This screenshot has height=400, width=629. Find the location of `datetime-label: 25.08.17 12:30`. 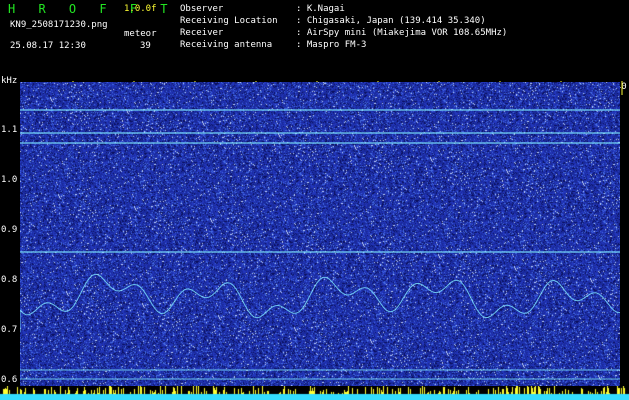

datetime-label: 25.08.17 12:30 is located at coordinates (48, 46).